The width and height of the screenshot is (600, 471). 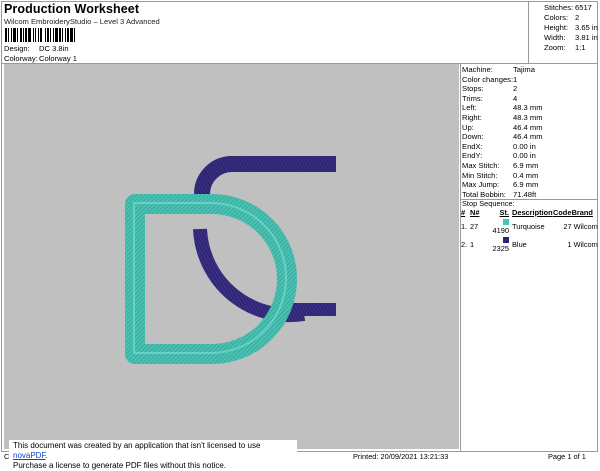 I want to click on machine-info-label: Max Stitch:, so click(x=481, y=165).